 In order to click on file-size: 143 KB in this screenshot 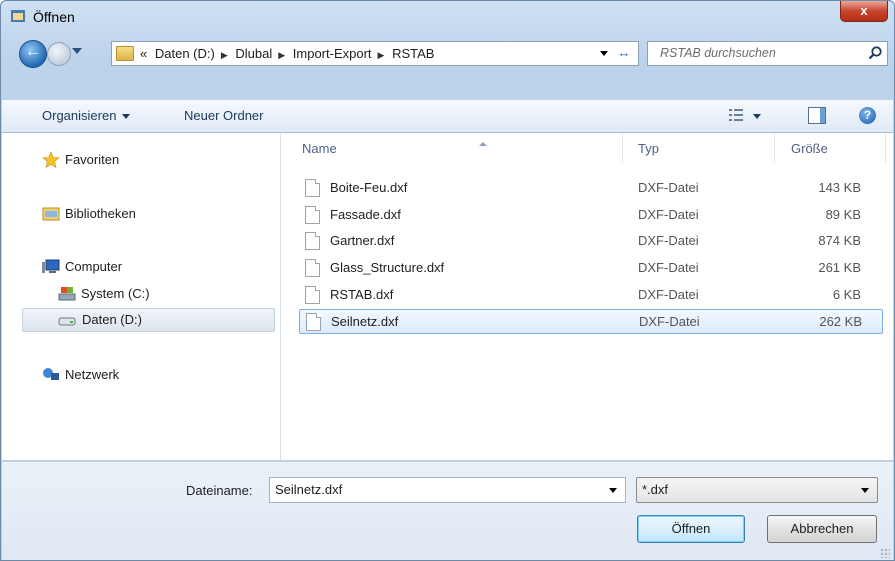, I will do `click(839, 187)`.